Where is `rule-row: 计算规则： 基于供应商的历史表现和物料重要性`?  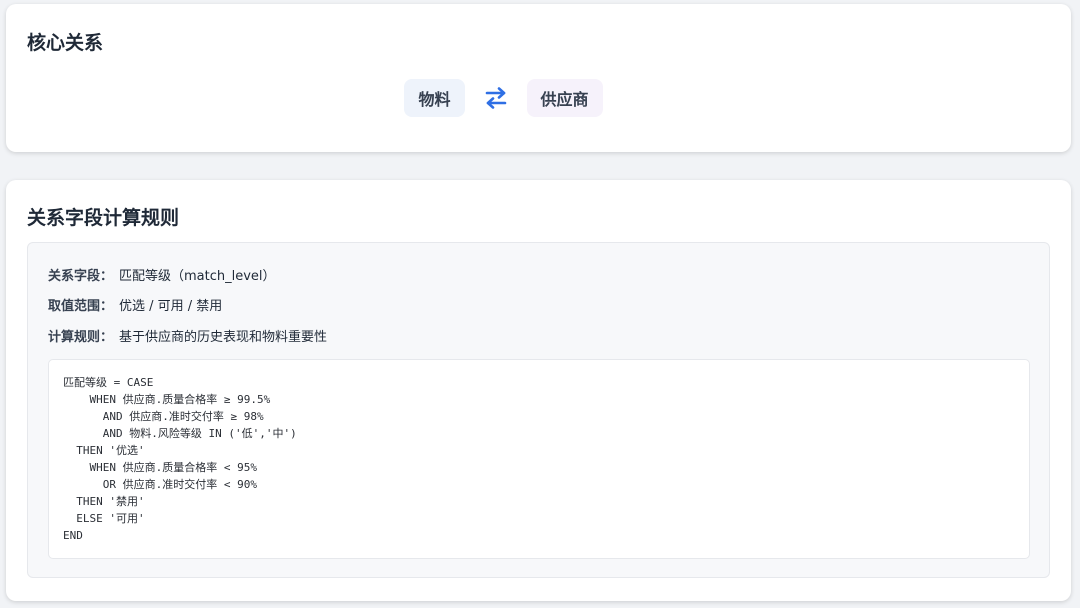
rule-row: 计算规则： 基于供应商的历史表现和物料重要性 is located at coordinates (187, 335).